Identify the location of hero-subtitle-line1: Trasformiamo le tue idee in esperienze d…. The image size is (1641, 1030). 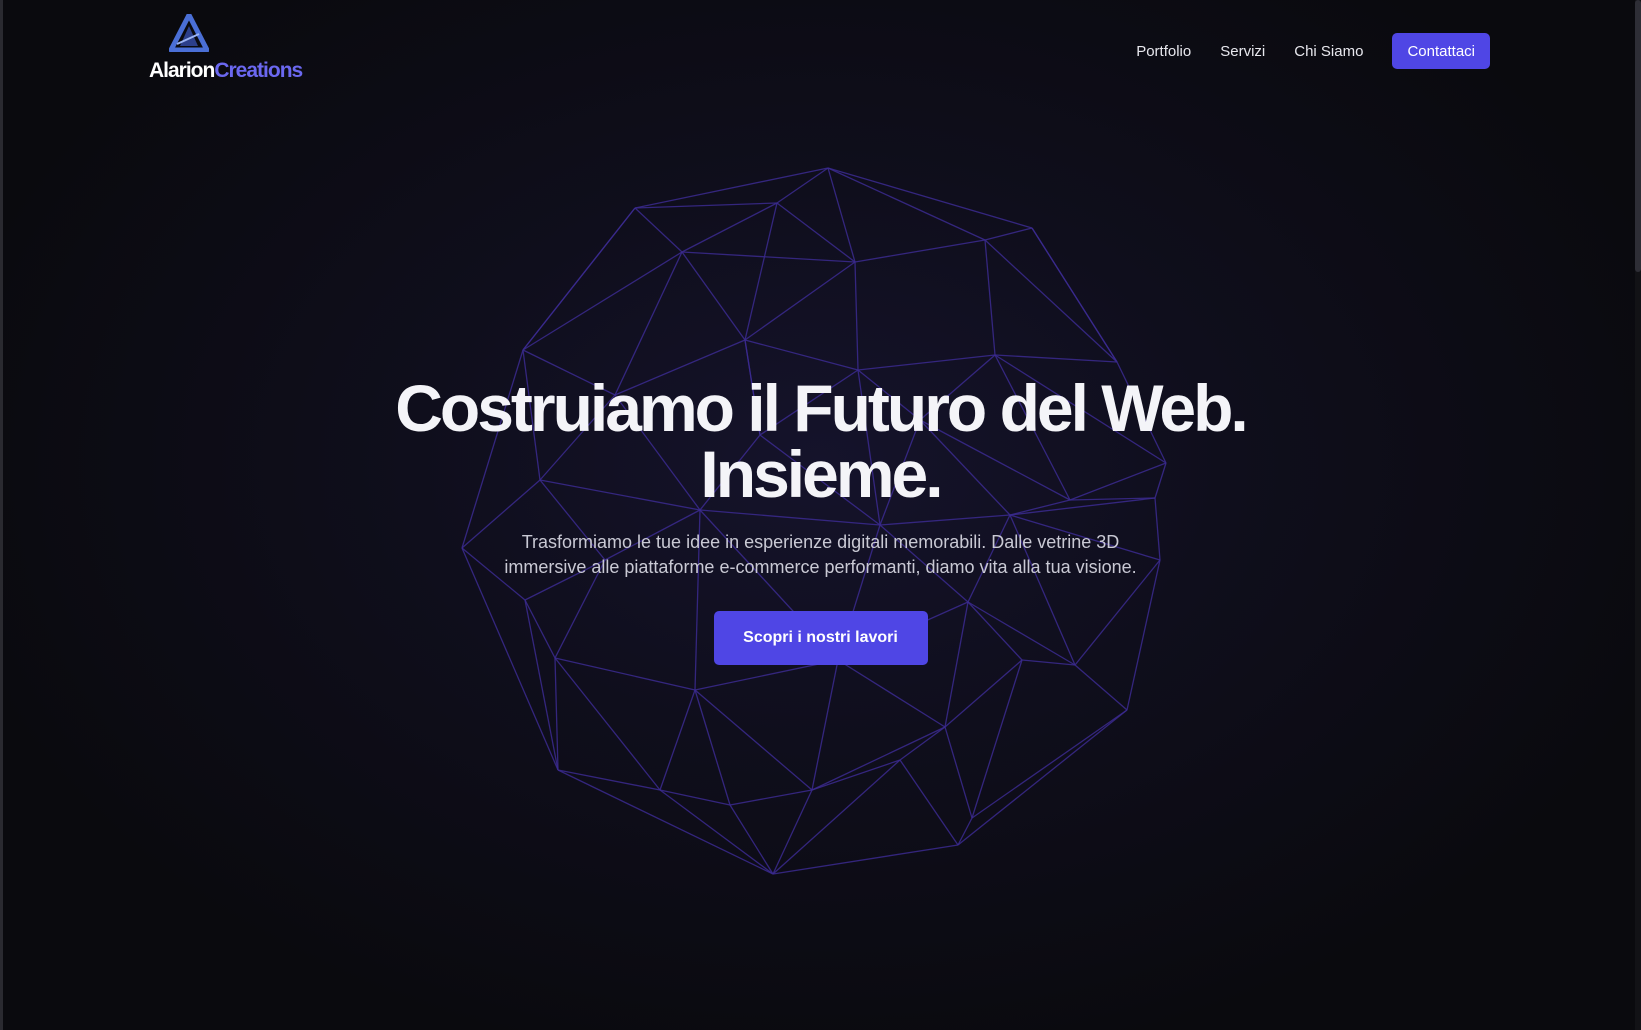
(820, 542).